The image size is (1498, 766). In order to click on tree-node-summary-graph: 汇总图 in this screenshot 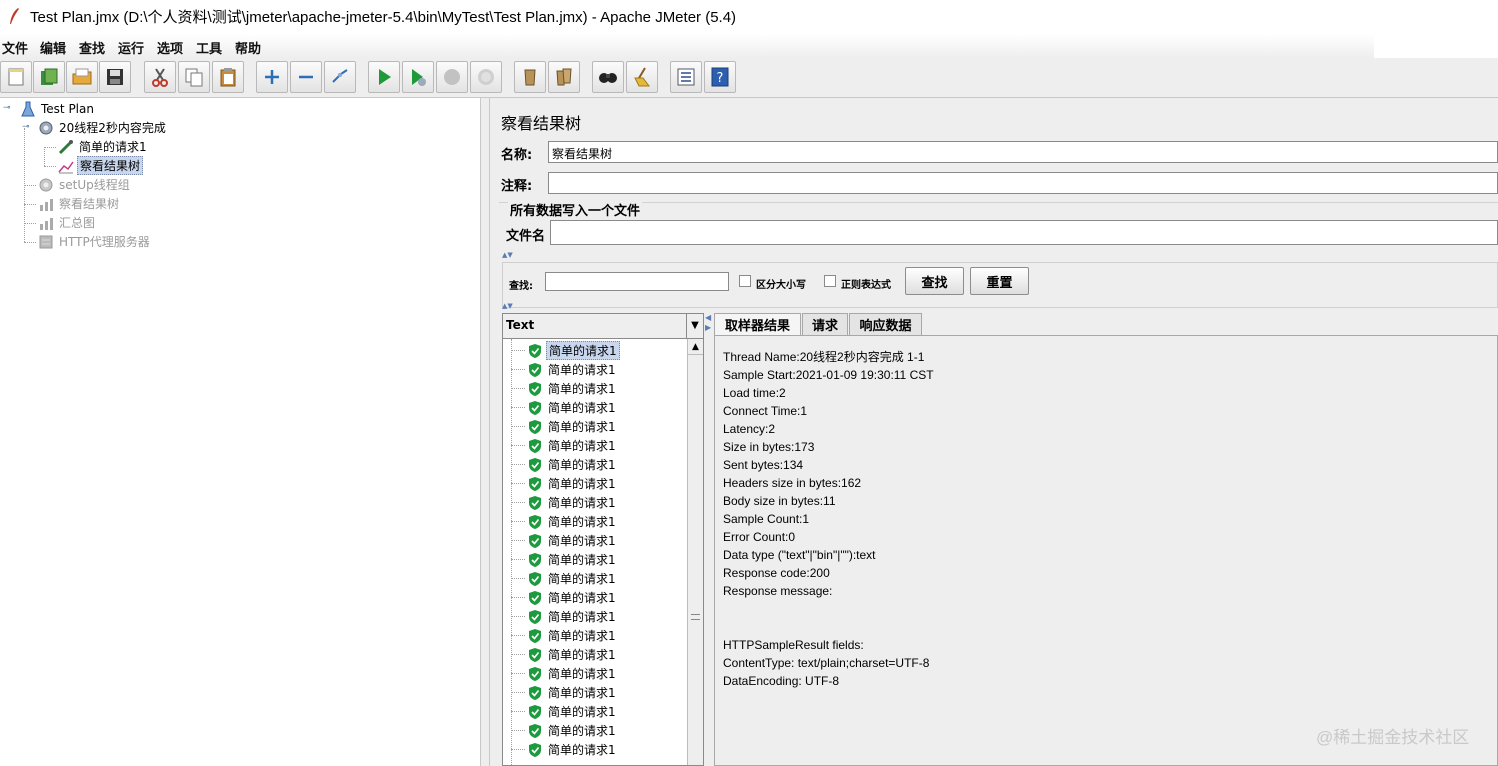, I will do `click(67, 222)`.